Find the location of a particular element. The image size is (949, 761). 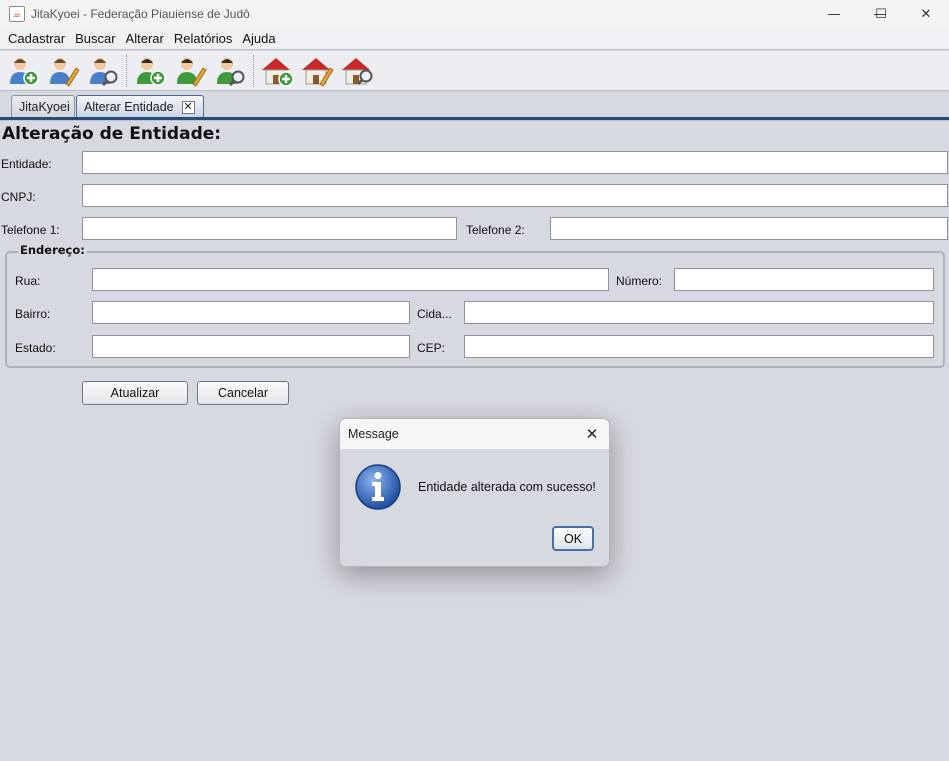

endereco-title: Endereço: is located at coordinates (52, 250).